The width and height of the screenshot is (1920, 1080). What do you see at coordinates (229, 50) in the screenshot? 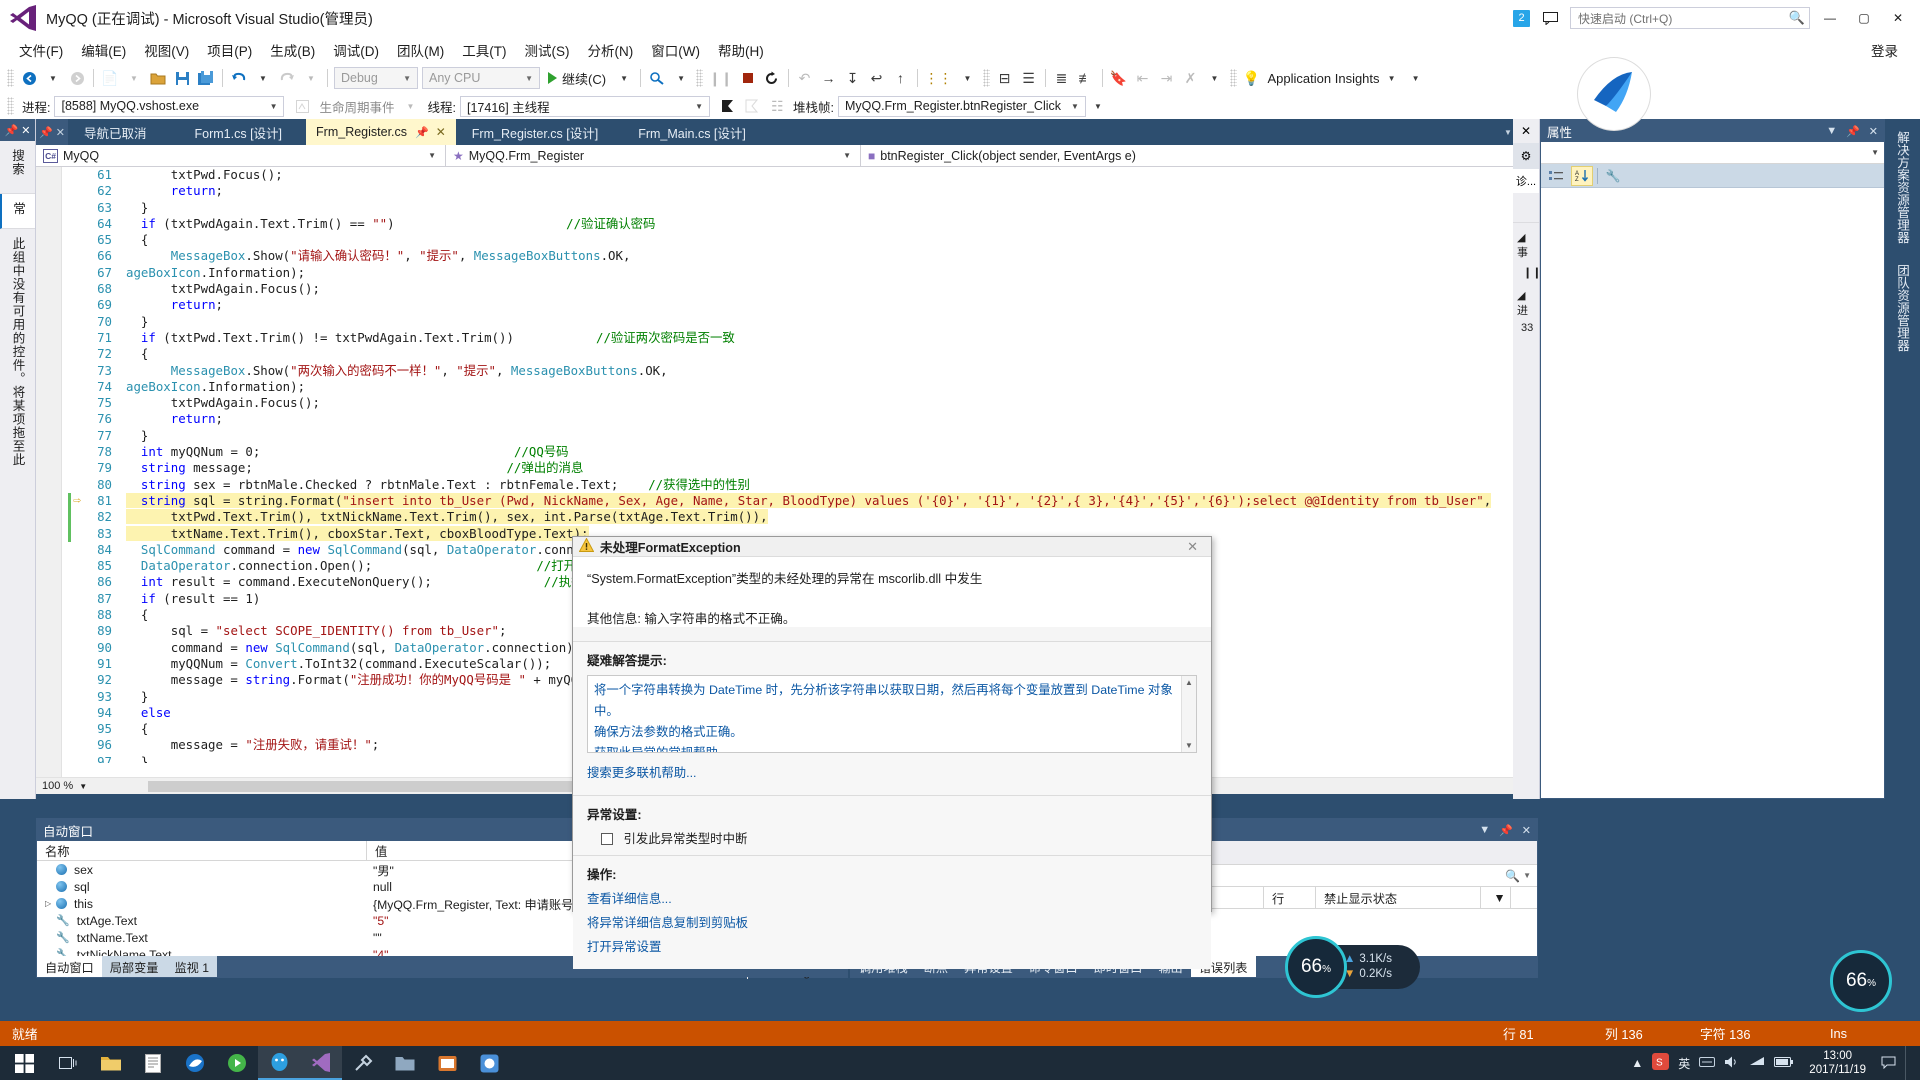
I see `menu-item-project: 项目(P)` at bounding box center [229, 50].